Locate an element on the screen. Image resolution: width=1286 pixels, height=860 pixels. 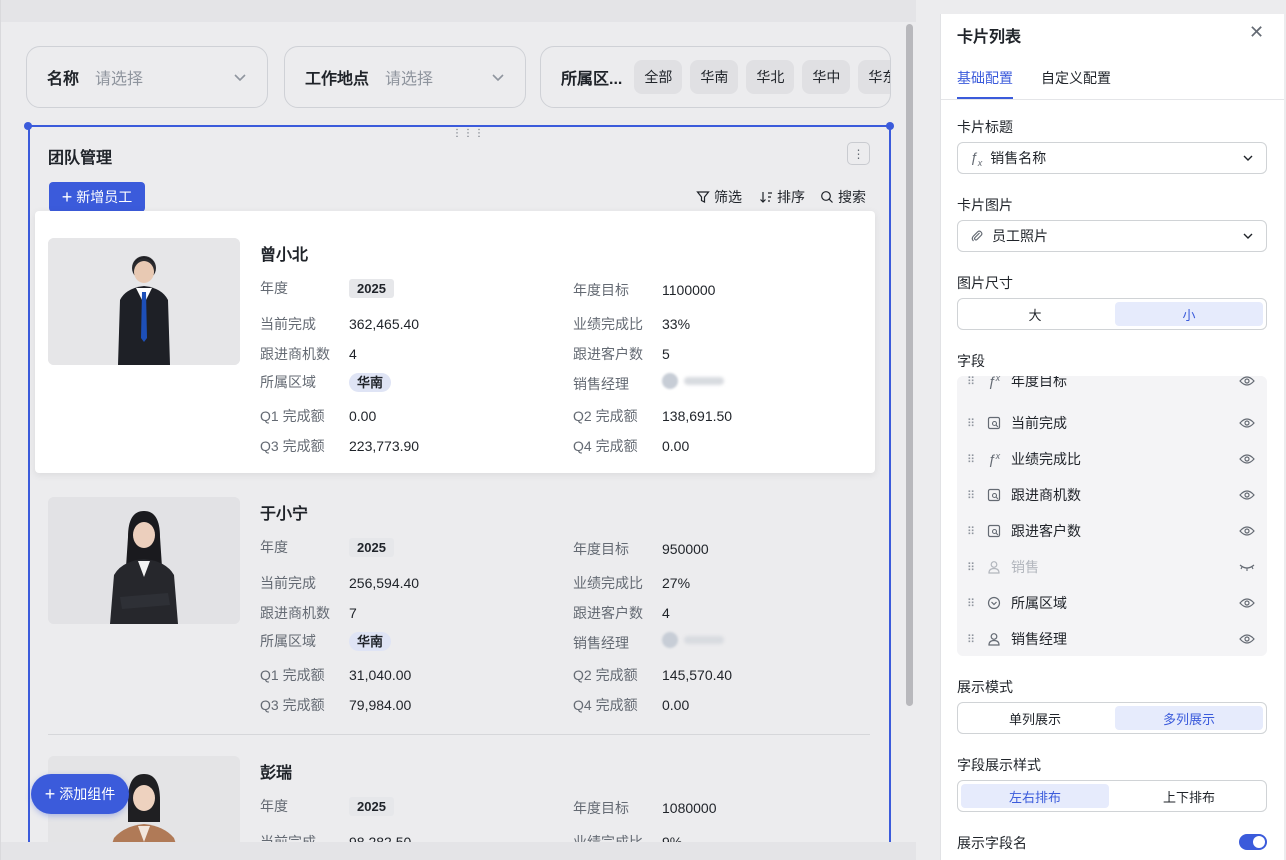
region-pill-all: 全部 is located at coordinates (658, 77).